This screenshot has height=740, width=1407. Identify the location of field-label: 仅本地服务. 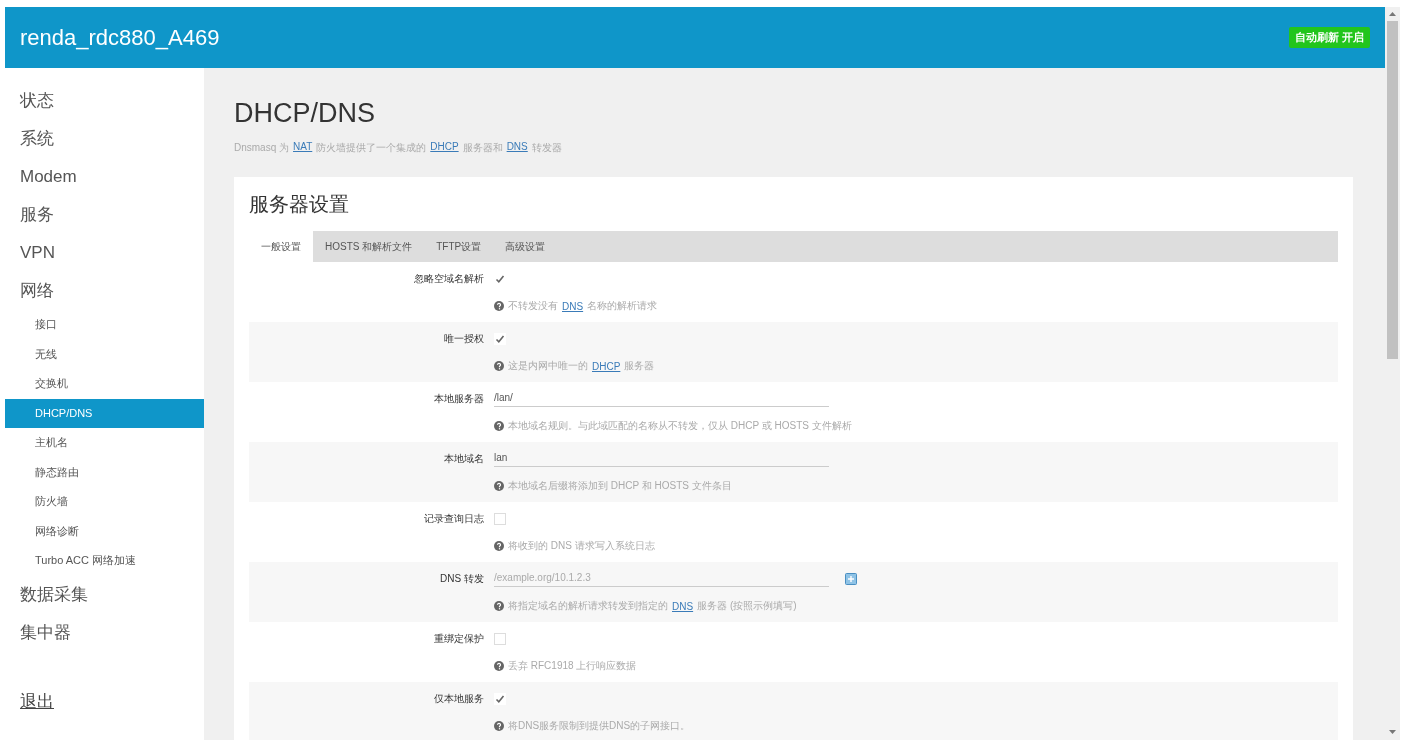
(458, 699).